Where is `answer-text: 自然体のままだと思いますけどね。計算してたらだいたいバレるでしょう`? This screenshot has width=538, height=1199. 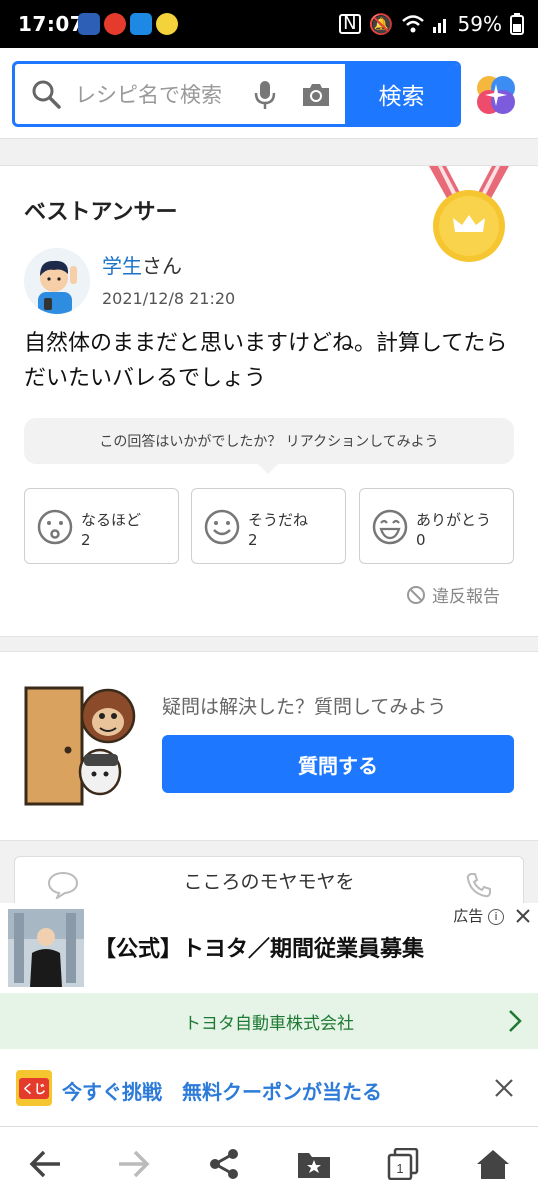
answer-text: 自然体のままだと思いますけどね。計算してたらだいたいバレるでしょう is located at coordinates (266, 361).